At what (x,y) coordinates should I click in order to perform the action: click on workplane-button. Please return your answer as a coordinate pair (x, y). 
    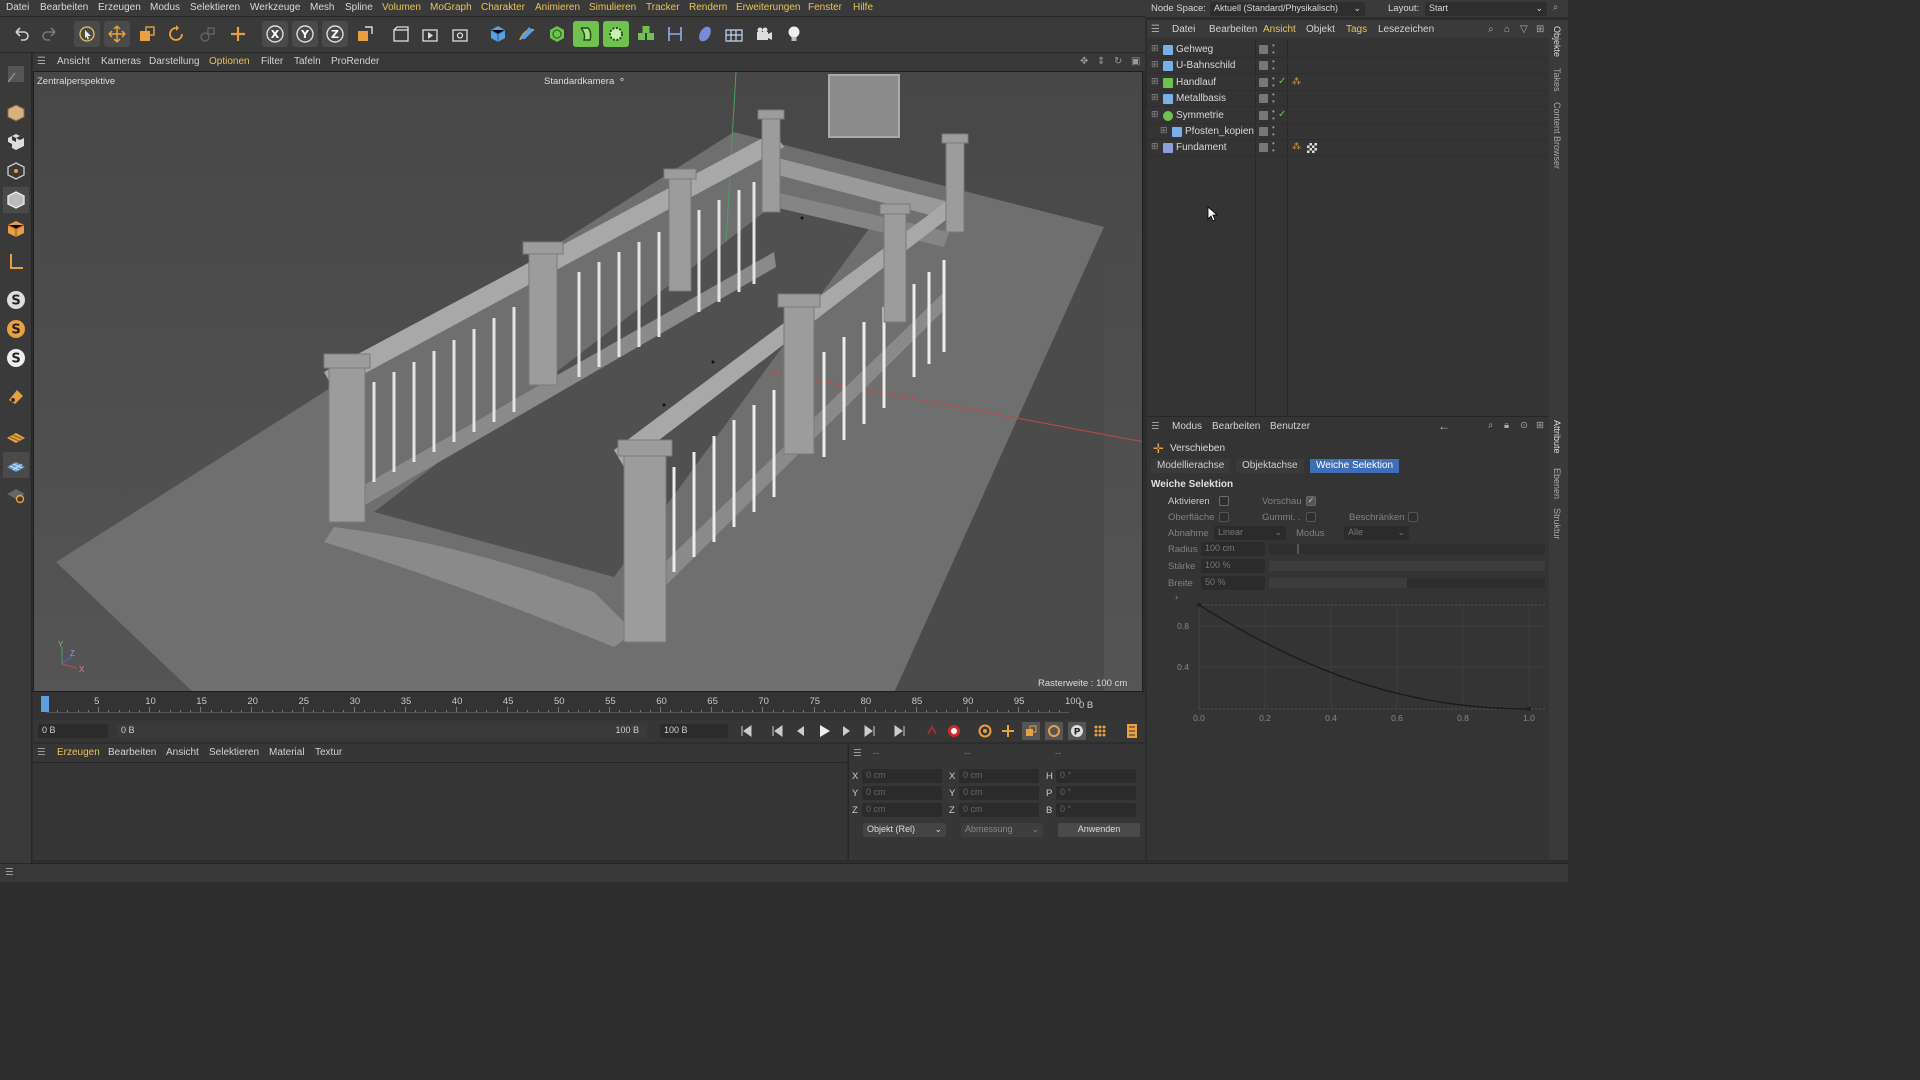
    Looking at the image, I should click on (16, 436).